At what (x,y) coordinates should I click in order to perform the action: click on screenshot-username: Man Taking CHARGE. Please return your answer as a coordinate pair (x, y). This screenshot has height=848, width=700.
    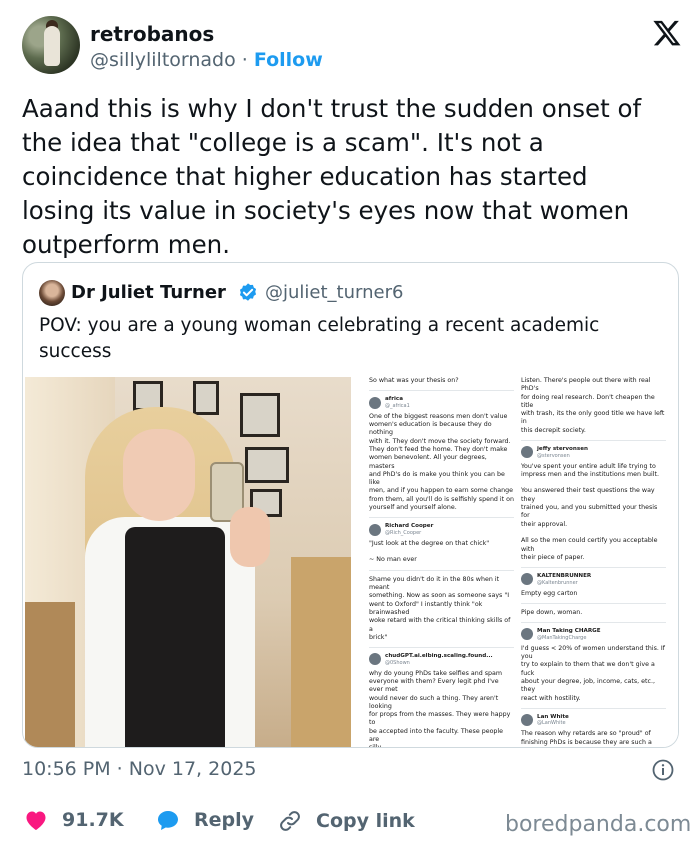
    Looking at the image, I should click on (569, 631).